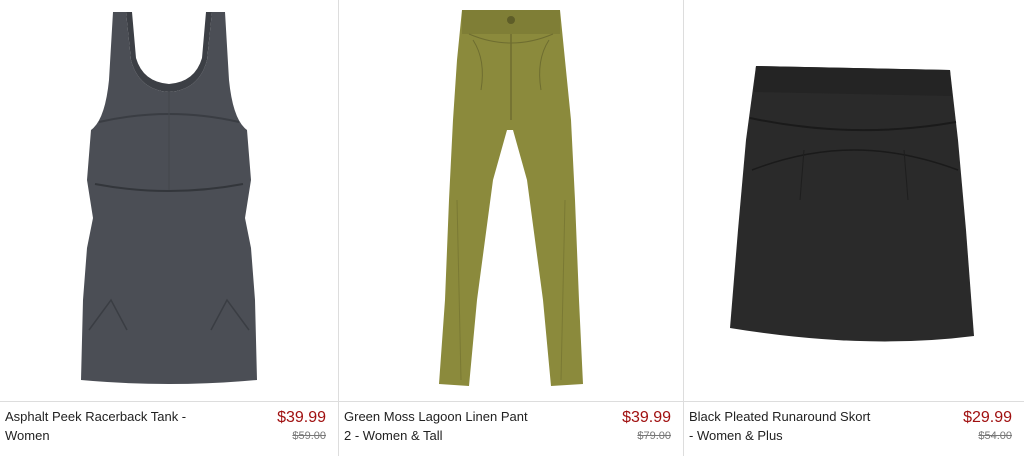 This screenshot has height=456, width=1024. What do you see at coordinates (654, 436) in the screenshot?
I see `original-price: $79.00` at bounding box center [654, 436].